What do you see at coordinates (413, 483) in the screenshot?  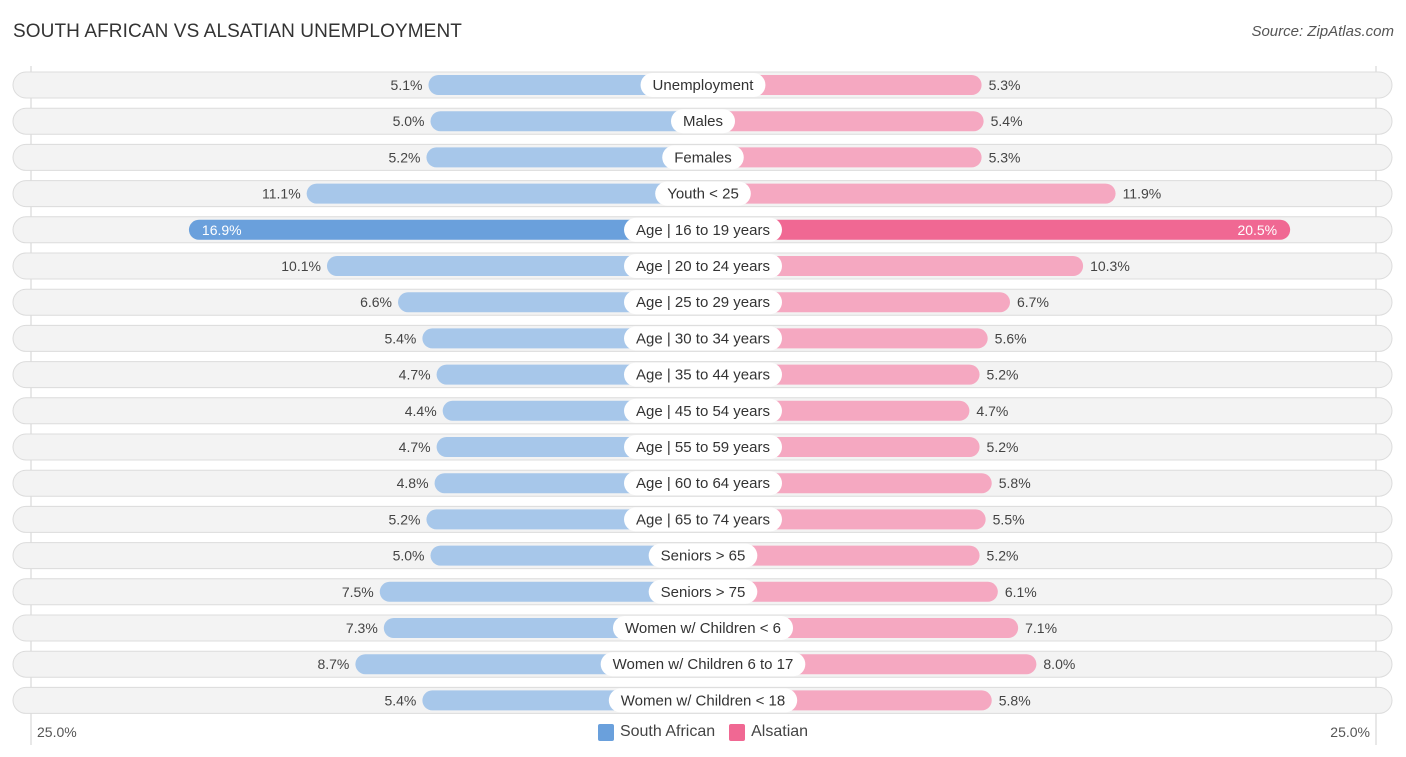 I see `value-label-south-african: 4.8%` at bounding box center [413, 483].